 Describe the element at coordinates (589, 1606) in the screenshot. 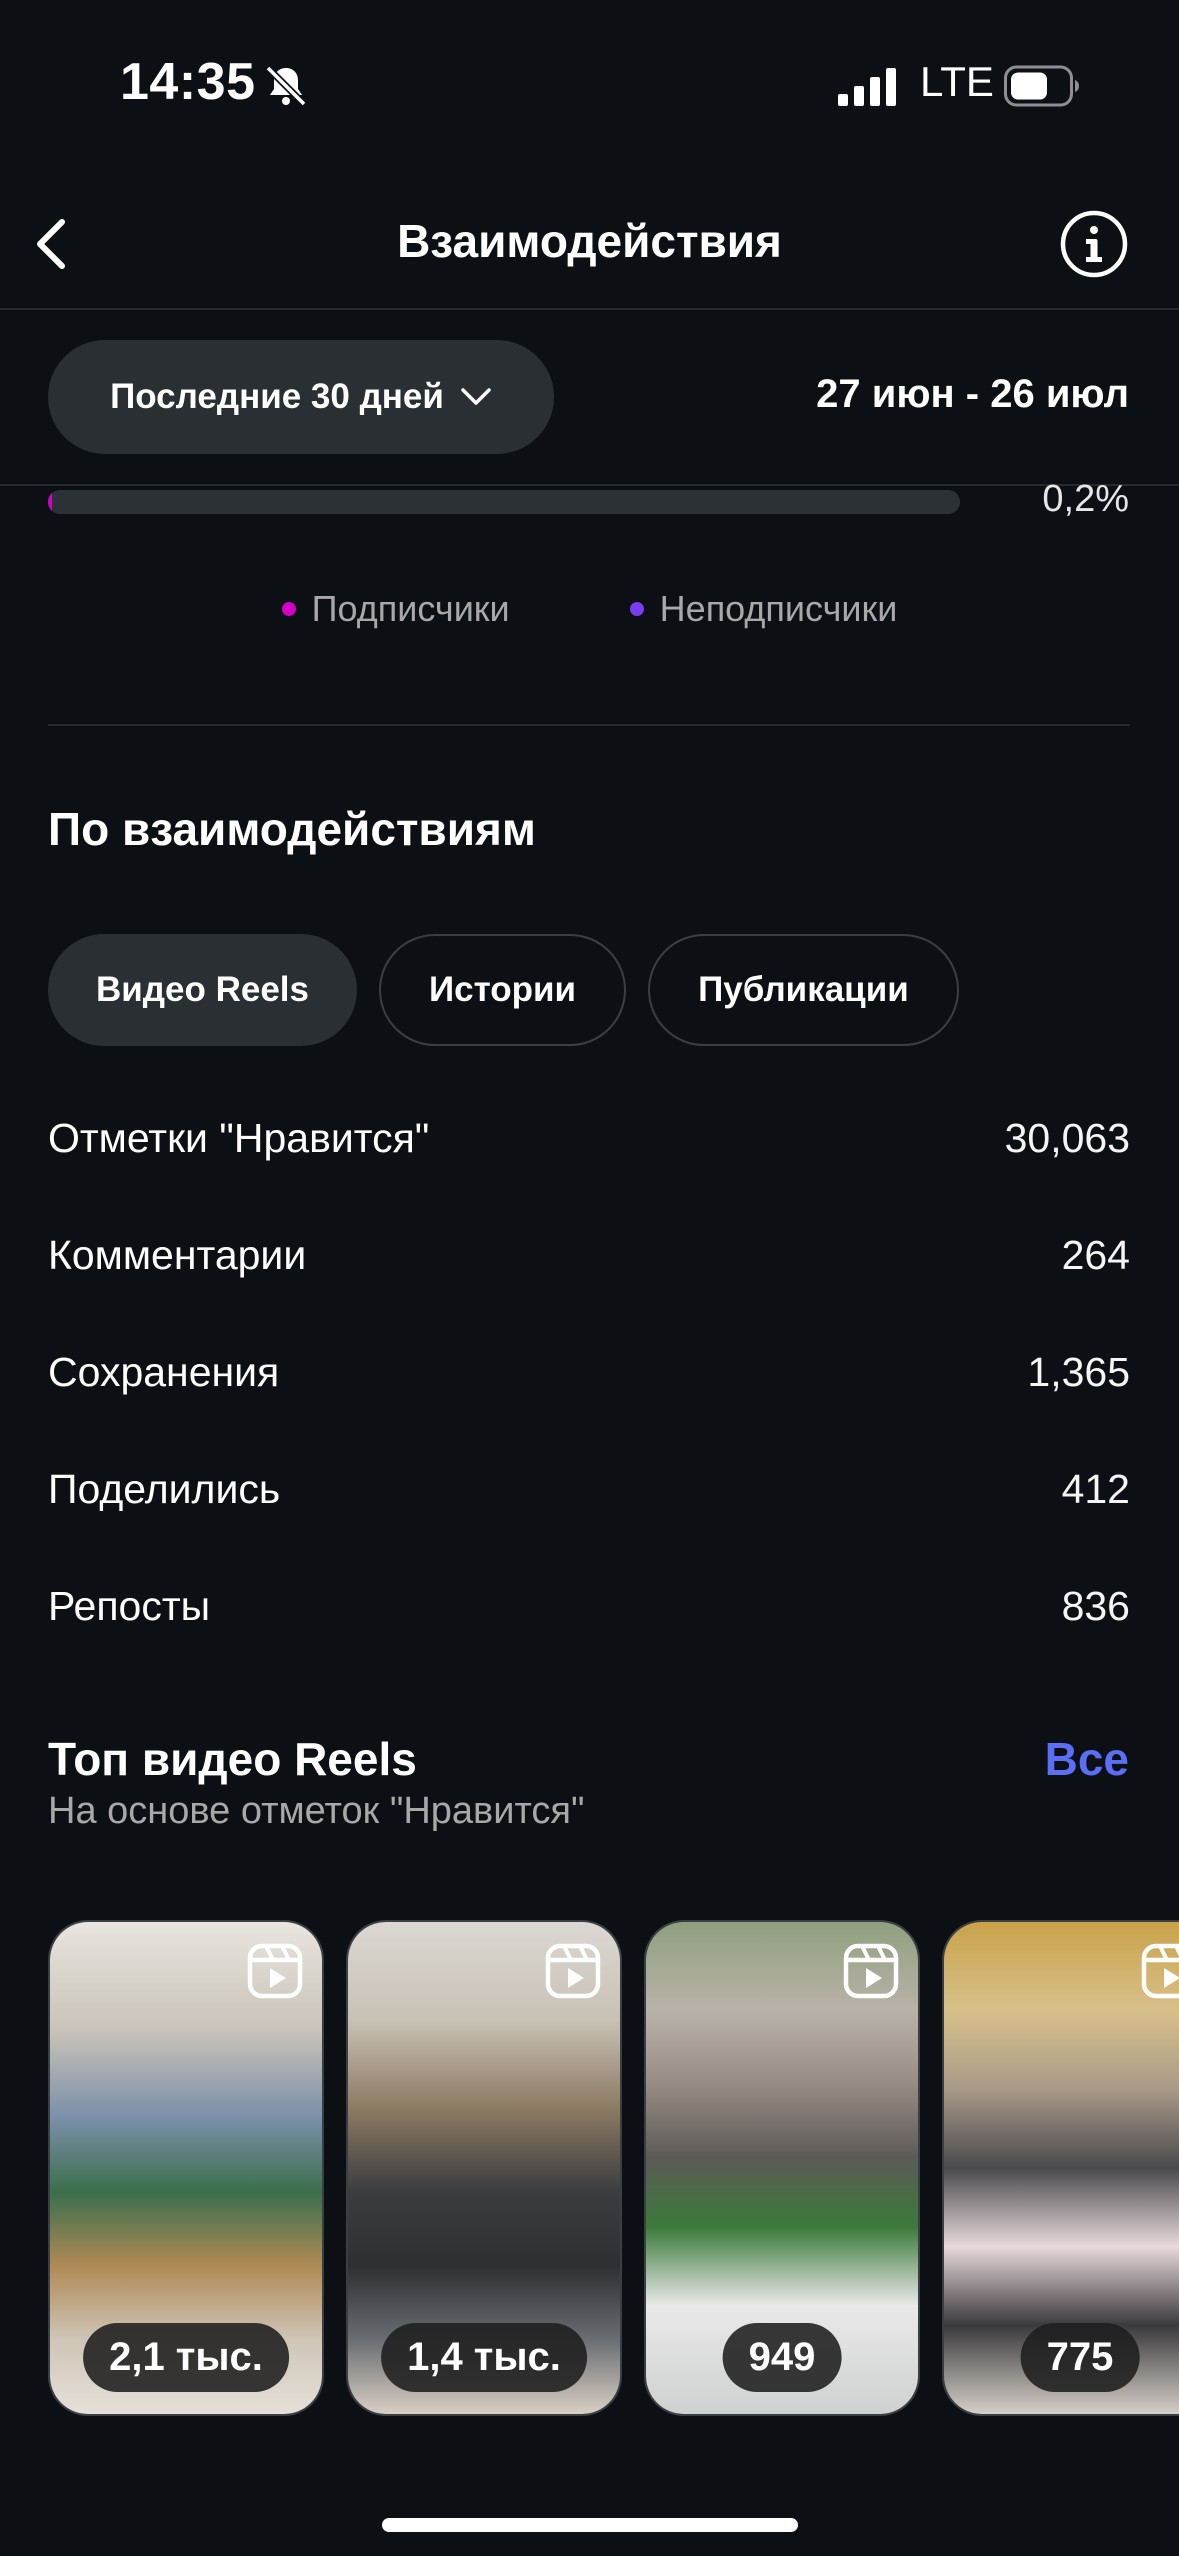

I see `metric-row-reposts: Репосты 836` at that location.